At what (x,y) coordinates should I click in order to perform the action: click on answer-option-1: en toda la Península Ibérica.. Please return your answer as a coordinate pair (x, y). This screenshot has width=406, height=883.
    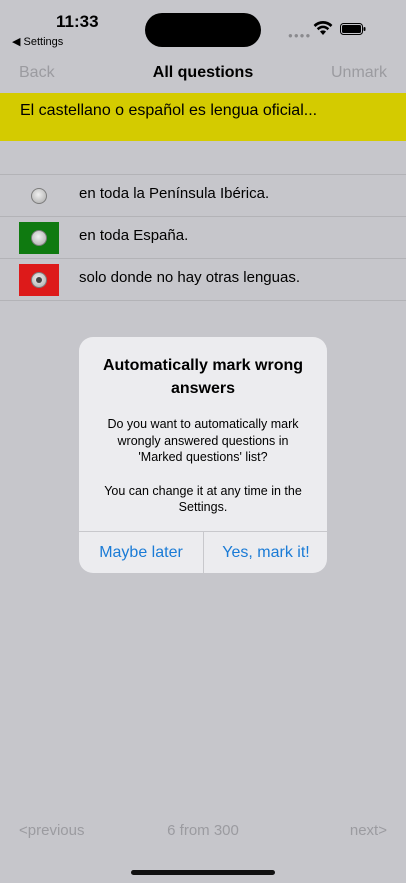
    Looking at the image, I should click on (203, 195).